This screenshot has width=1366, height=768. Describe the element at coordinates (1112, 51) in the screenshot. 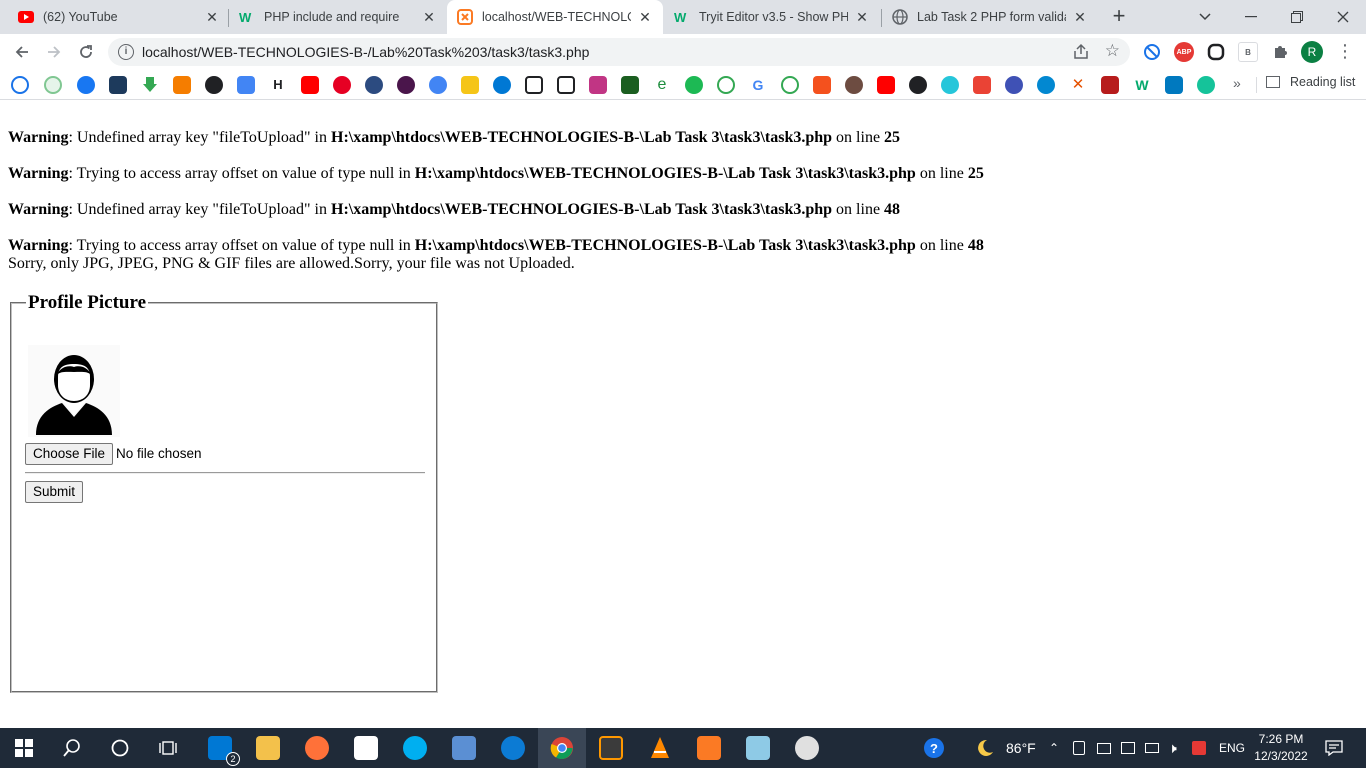

I see `bookmark-star-icon: ☆` at that location.